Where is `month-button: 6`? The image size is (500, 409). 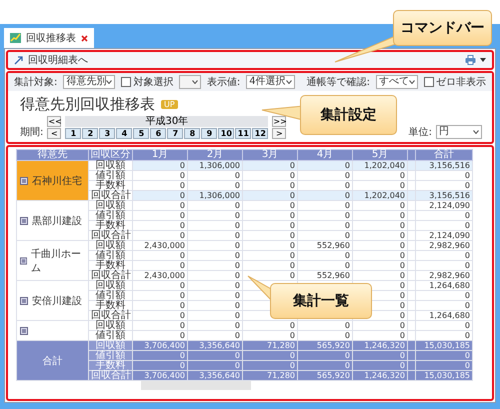 month-button: 6 is located at coordinates (158, 133).